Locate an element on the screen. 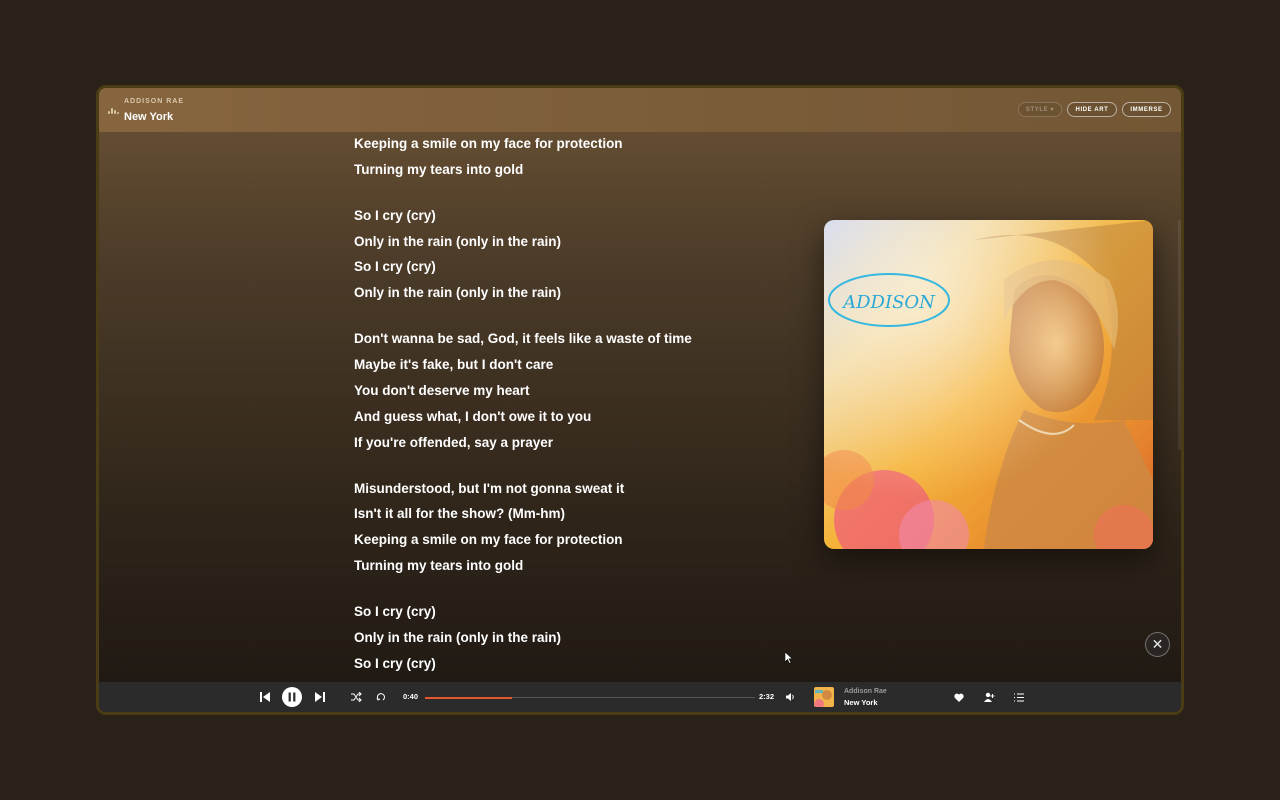  volume-icon is located at coordinates (791, 697).